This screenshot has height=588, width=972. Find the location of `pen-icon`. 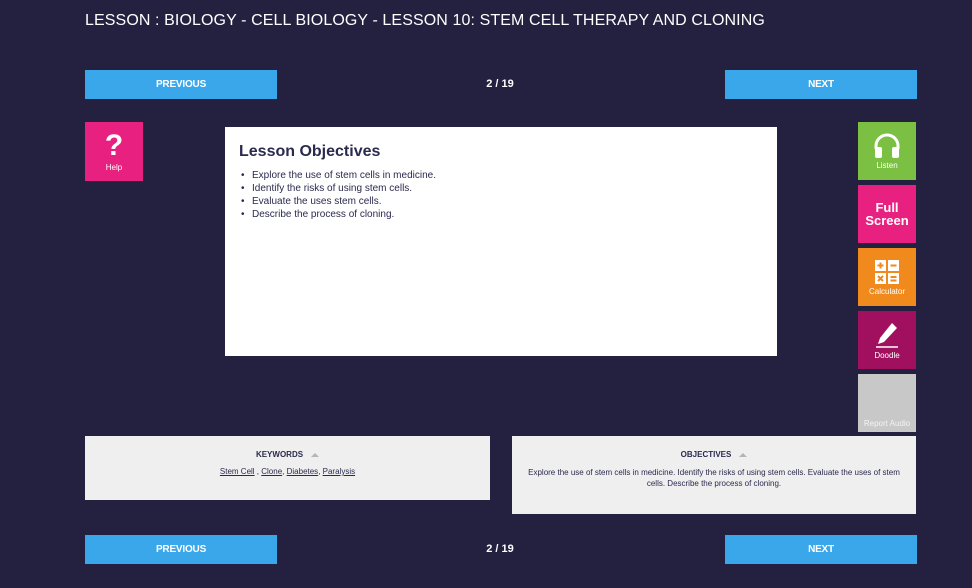

pen-icon is located at coordinates (887, 335).